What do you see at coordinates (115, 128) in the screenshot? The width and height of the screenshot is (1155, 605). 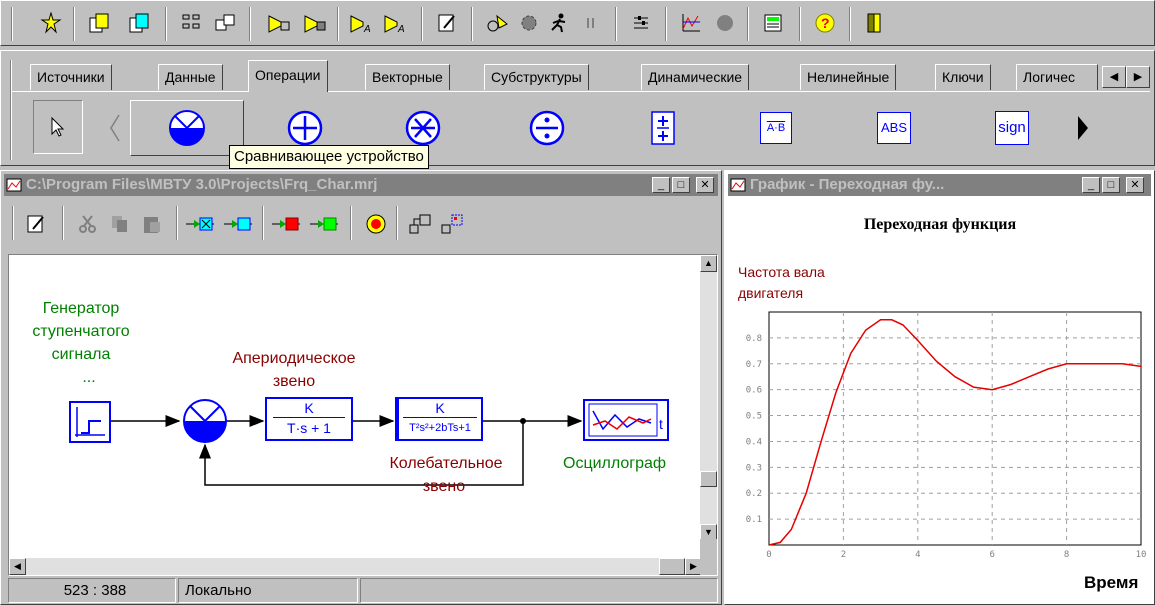 I see `palette-scroll-left-icon` at bounding box center [115, 128].